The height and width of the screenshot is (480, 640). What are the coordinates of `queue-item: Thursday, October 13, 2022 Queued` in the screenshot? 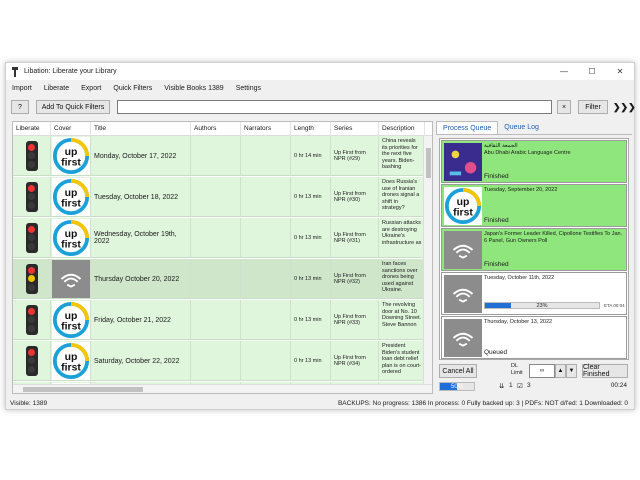 It's located at (534, 337).